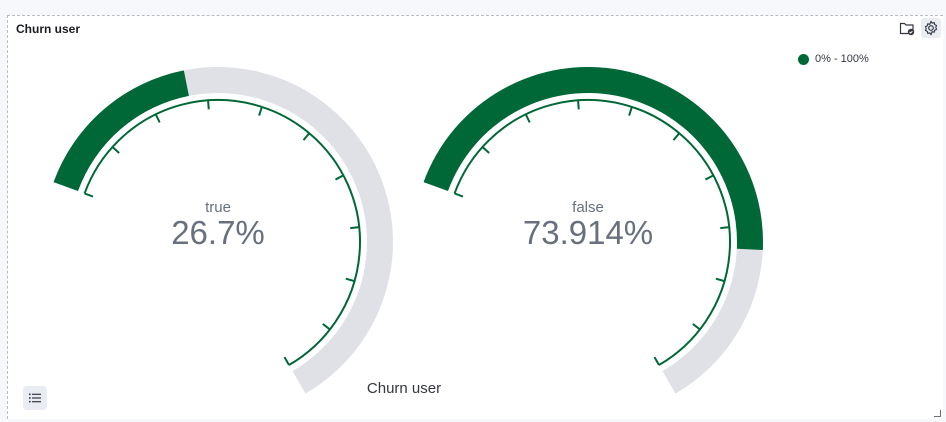 The image size is (946, 422). Describe the element at coordinates (588, 232) in the screenshot. I see `gauge-value: 73.914%` at that location.